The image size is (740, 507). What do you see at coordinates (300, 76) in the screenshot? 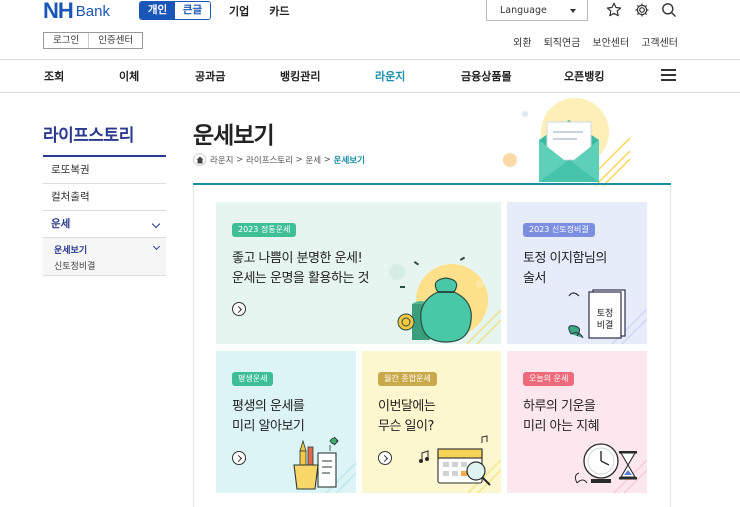
I see `nav-banking-manage: 뱅킹관리` at bounding box center [300, 76].